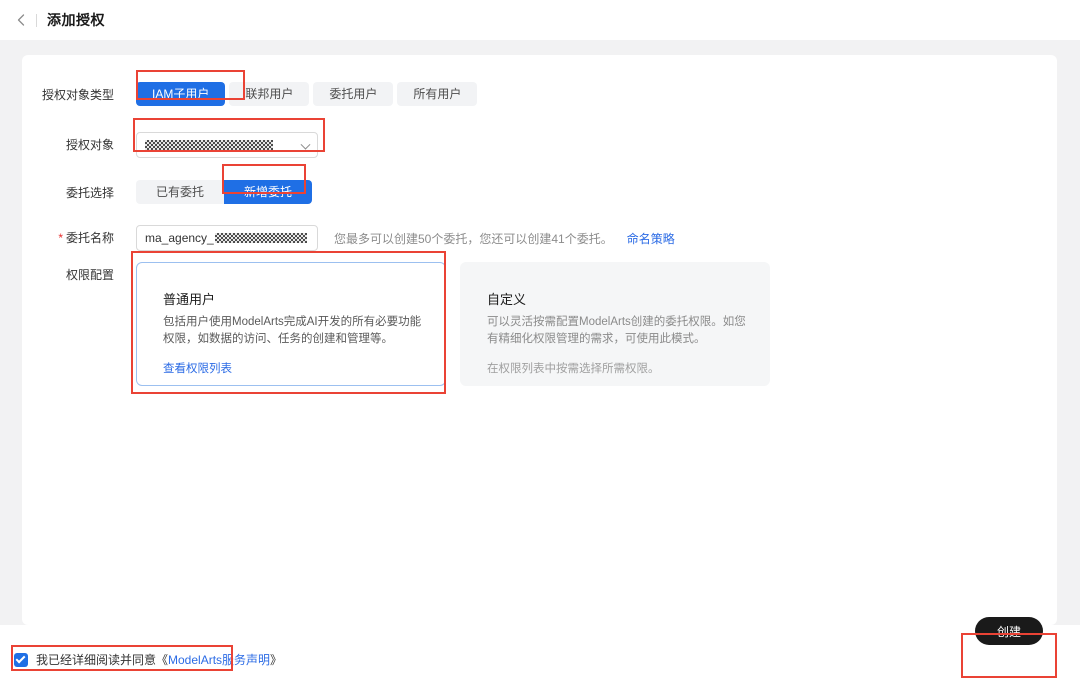 This screenshot has height=693, width=1080. What do you see at coordinates (89, 145) in the screenshot?
I see `principal-label: 授权对象` at bounding box center [89, 145].